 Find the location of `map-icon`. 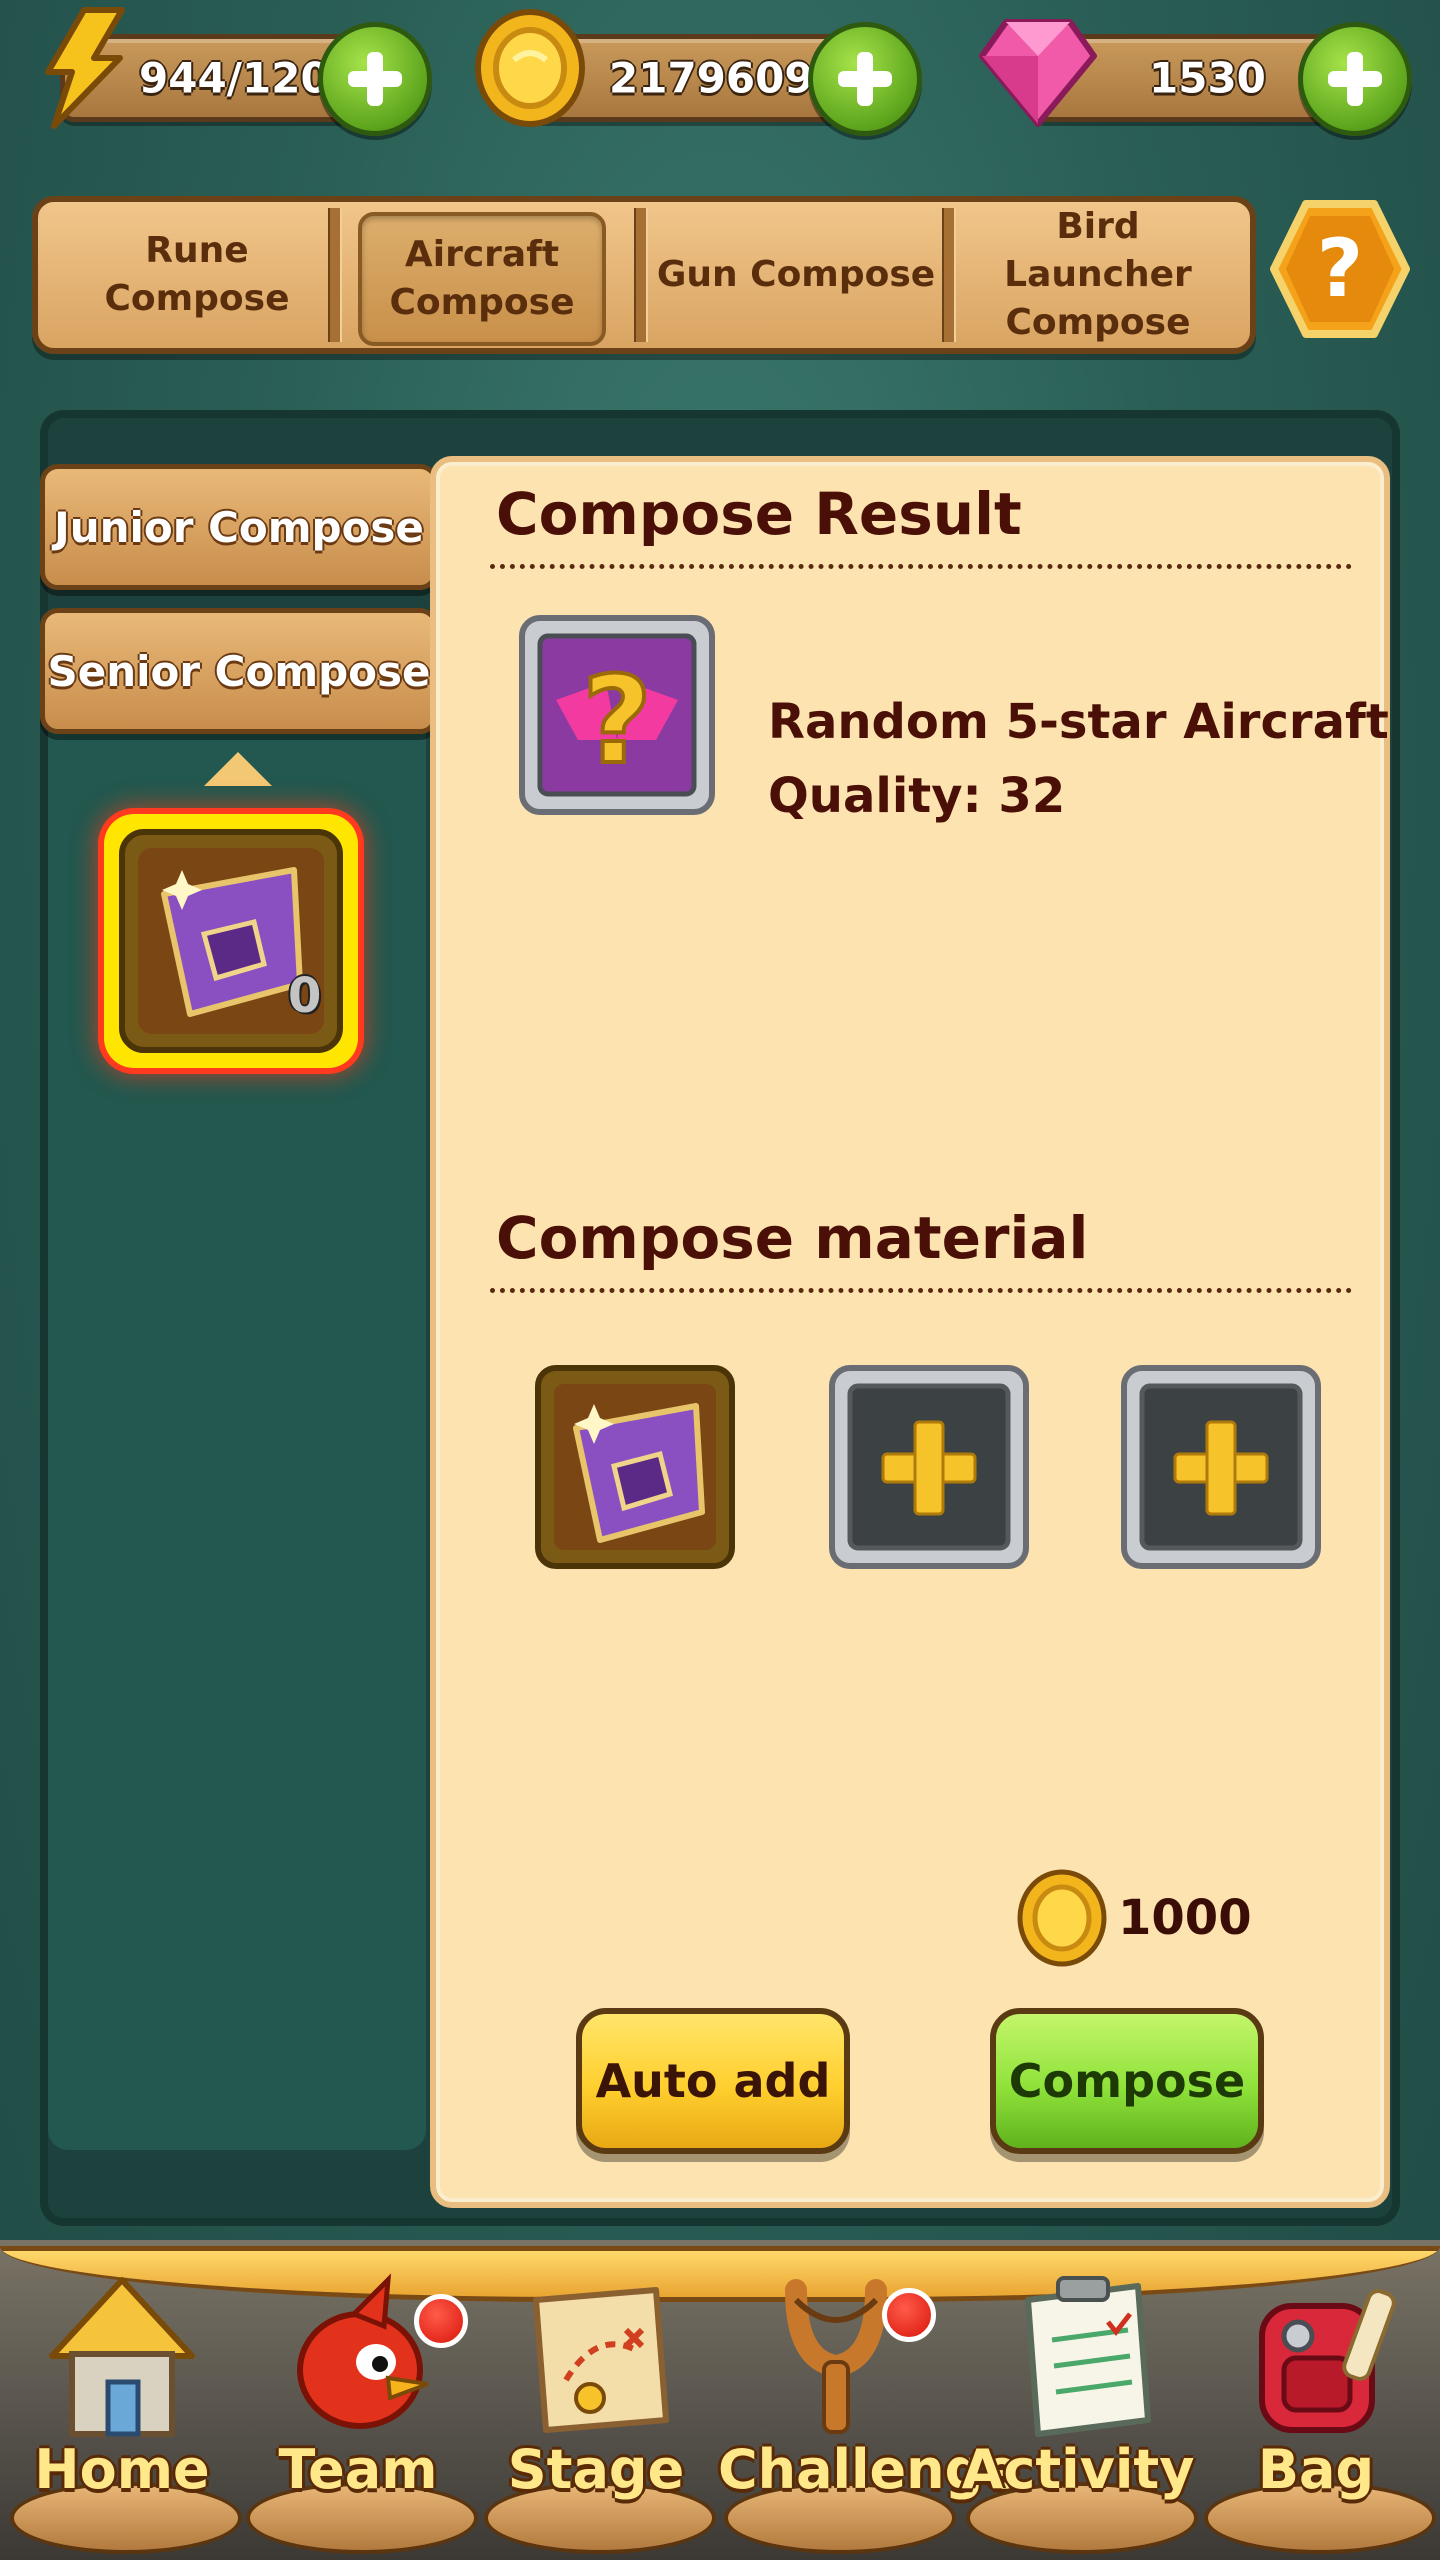

map-icon is located at coordinates (601, 2360).